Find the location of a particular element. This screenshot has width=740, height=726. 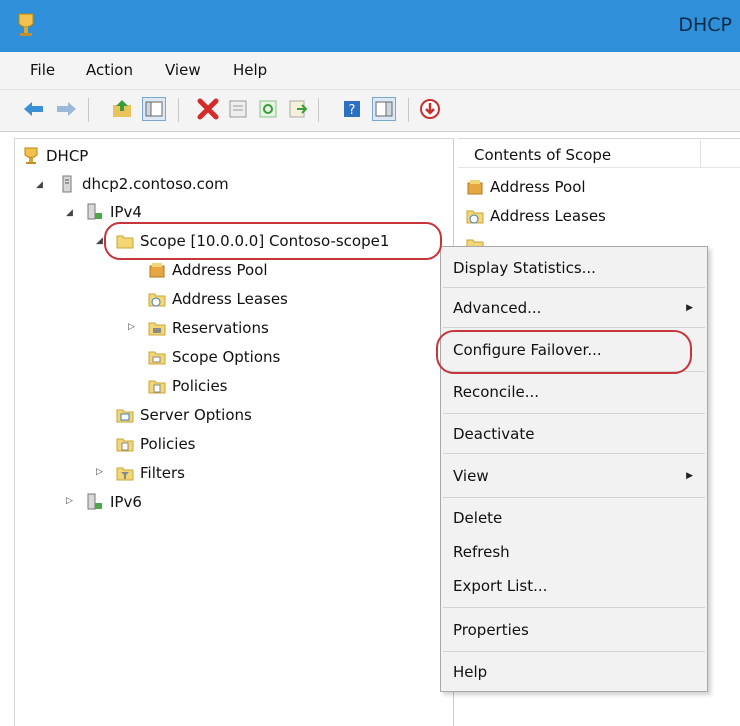

menu-file: File is located at coordinates (42, 70).